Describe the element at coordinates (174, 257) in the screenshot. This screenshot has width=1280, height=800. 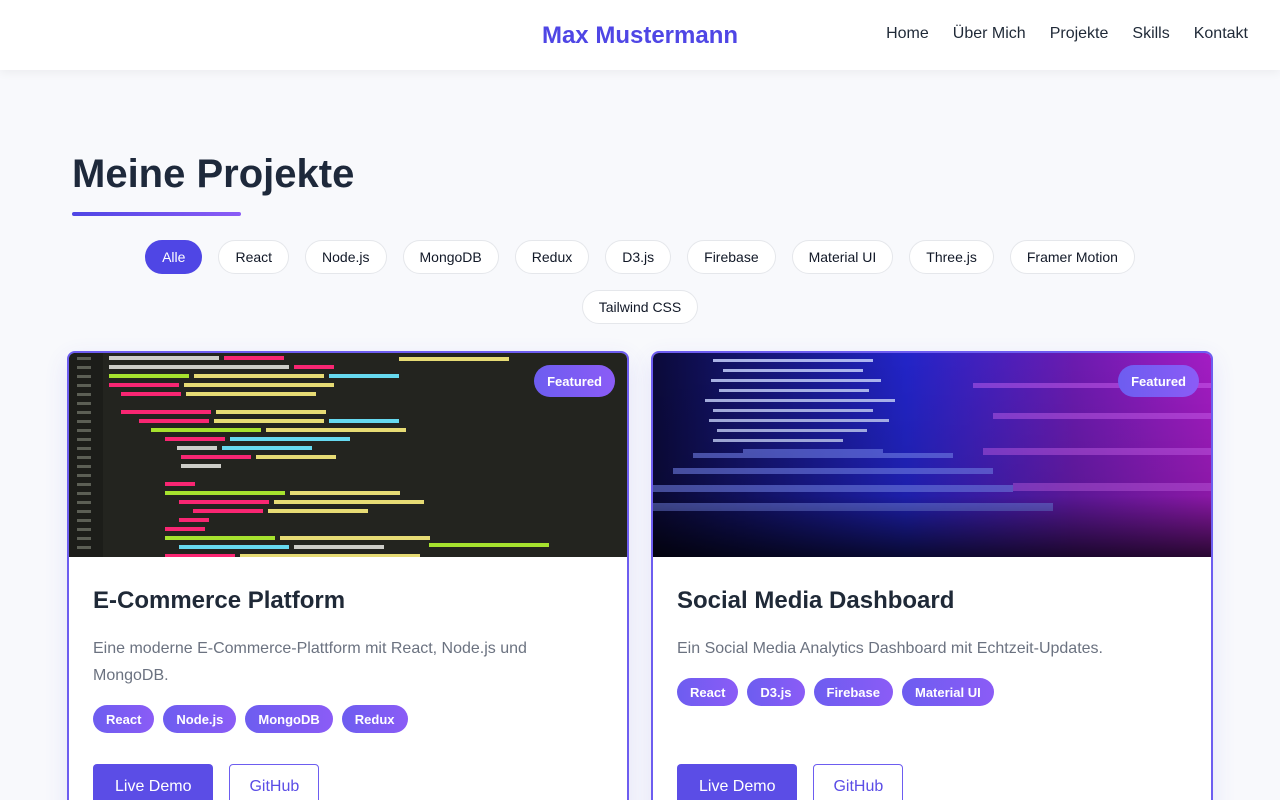
I see `filter-all: Alle` at that location.